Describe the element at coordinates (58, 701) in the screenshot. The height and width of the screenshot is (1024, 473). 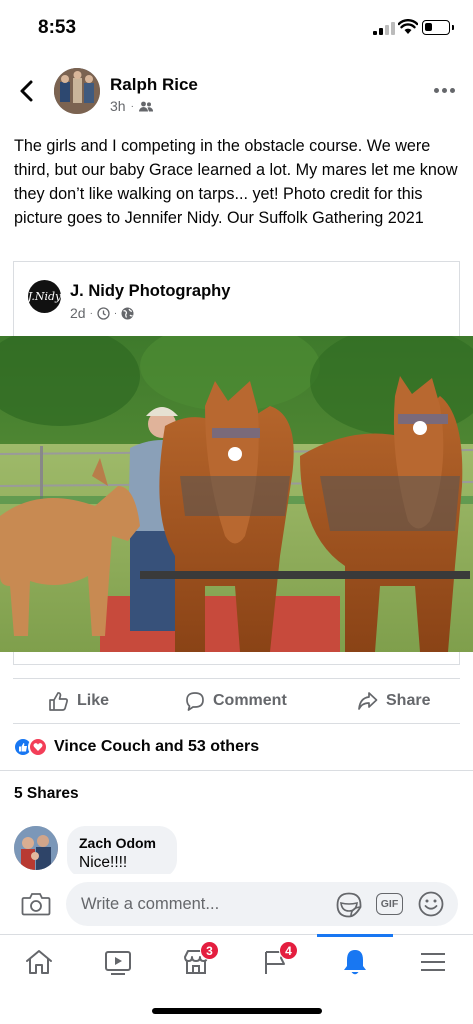
I see `like-icon` at that location.